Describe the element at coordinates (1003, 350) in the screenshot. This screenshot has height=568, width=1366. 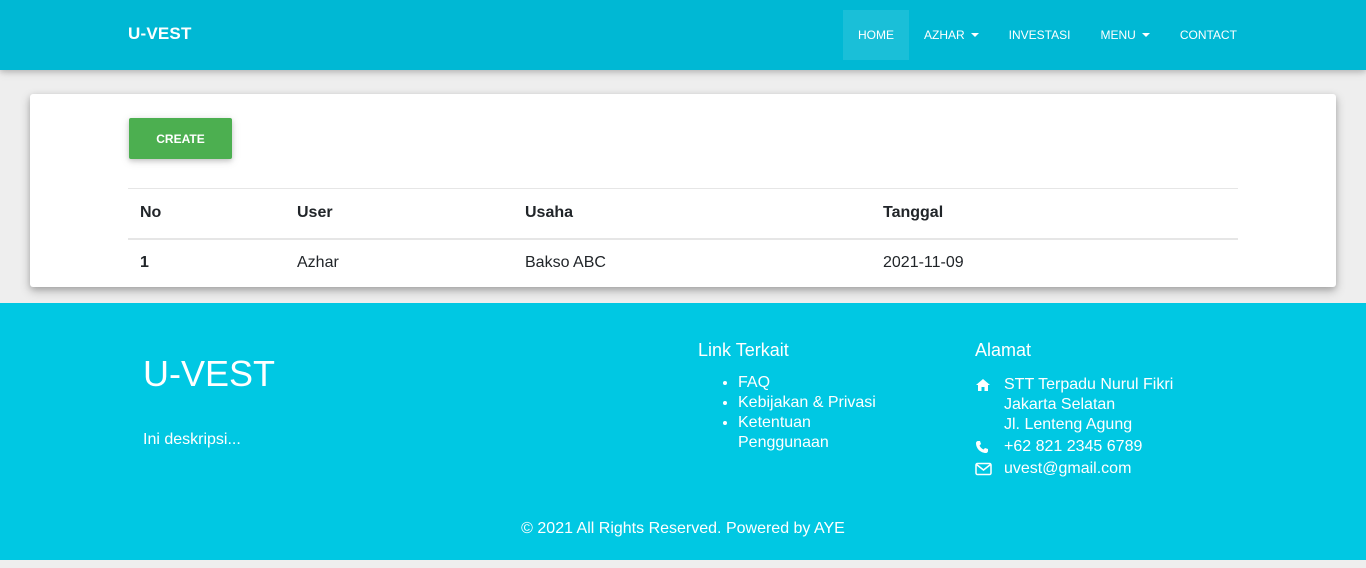
I see `address-title: Alamat` at that location.